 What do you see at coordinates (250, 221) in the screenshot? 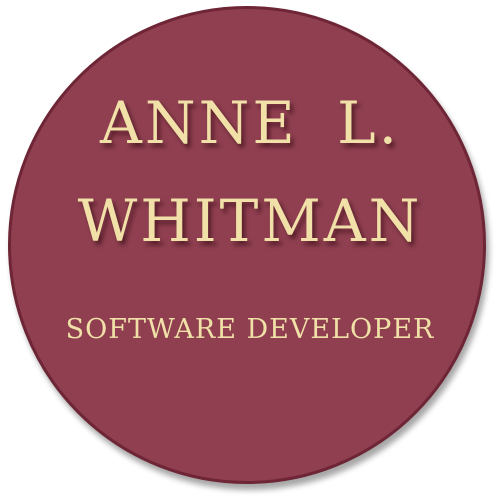
I see `name-line-2: WHITMAN` at bounding box center [250, 221].